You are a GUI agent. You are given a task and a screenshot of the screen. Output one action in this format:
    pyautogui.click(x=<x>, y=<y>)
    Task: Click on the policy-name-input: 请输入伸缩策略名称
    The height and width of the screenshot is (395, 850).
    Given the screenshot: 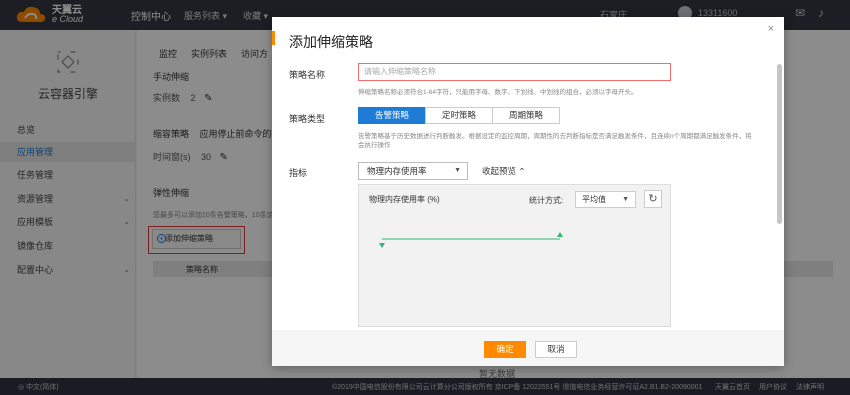 What is the action you would take?
    pyautogui.click(x=514, y=72)
    